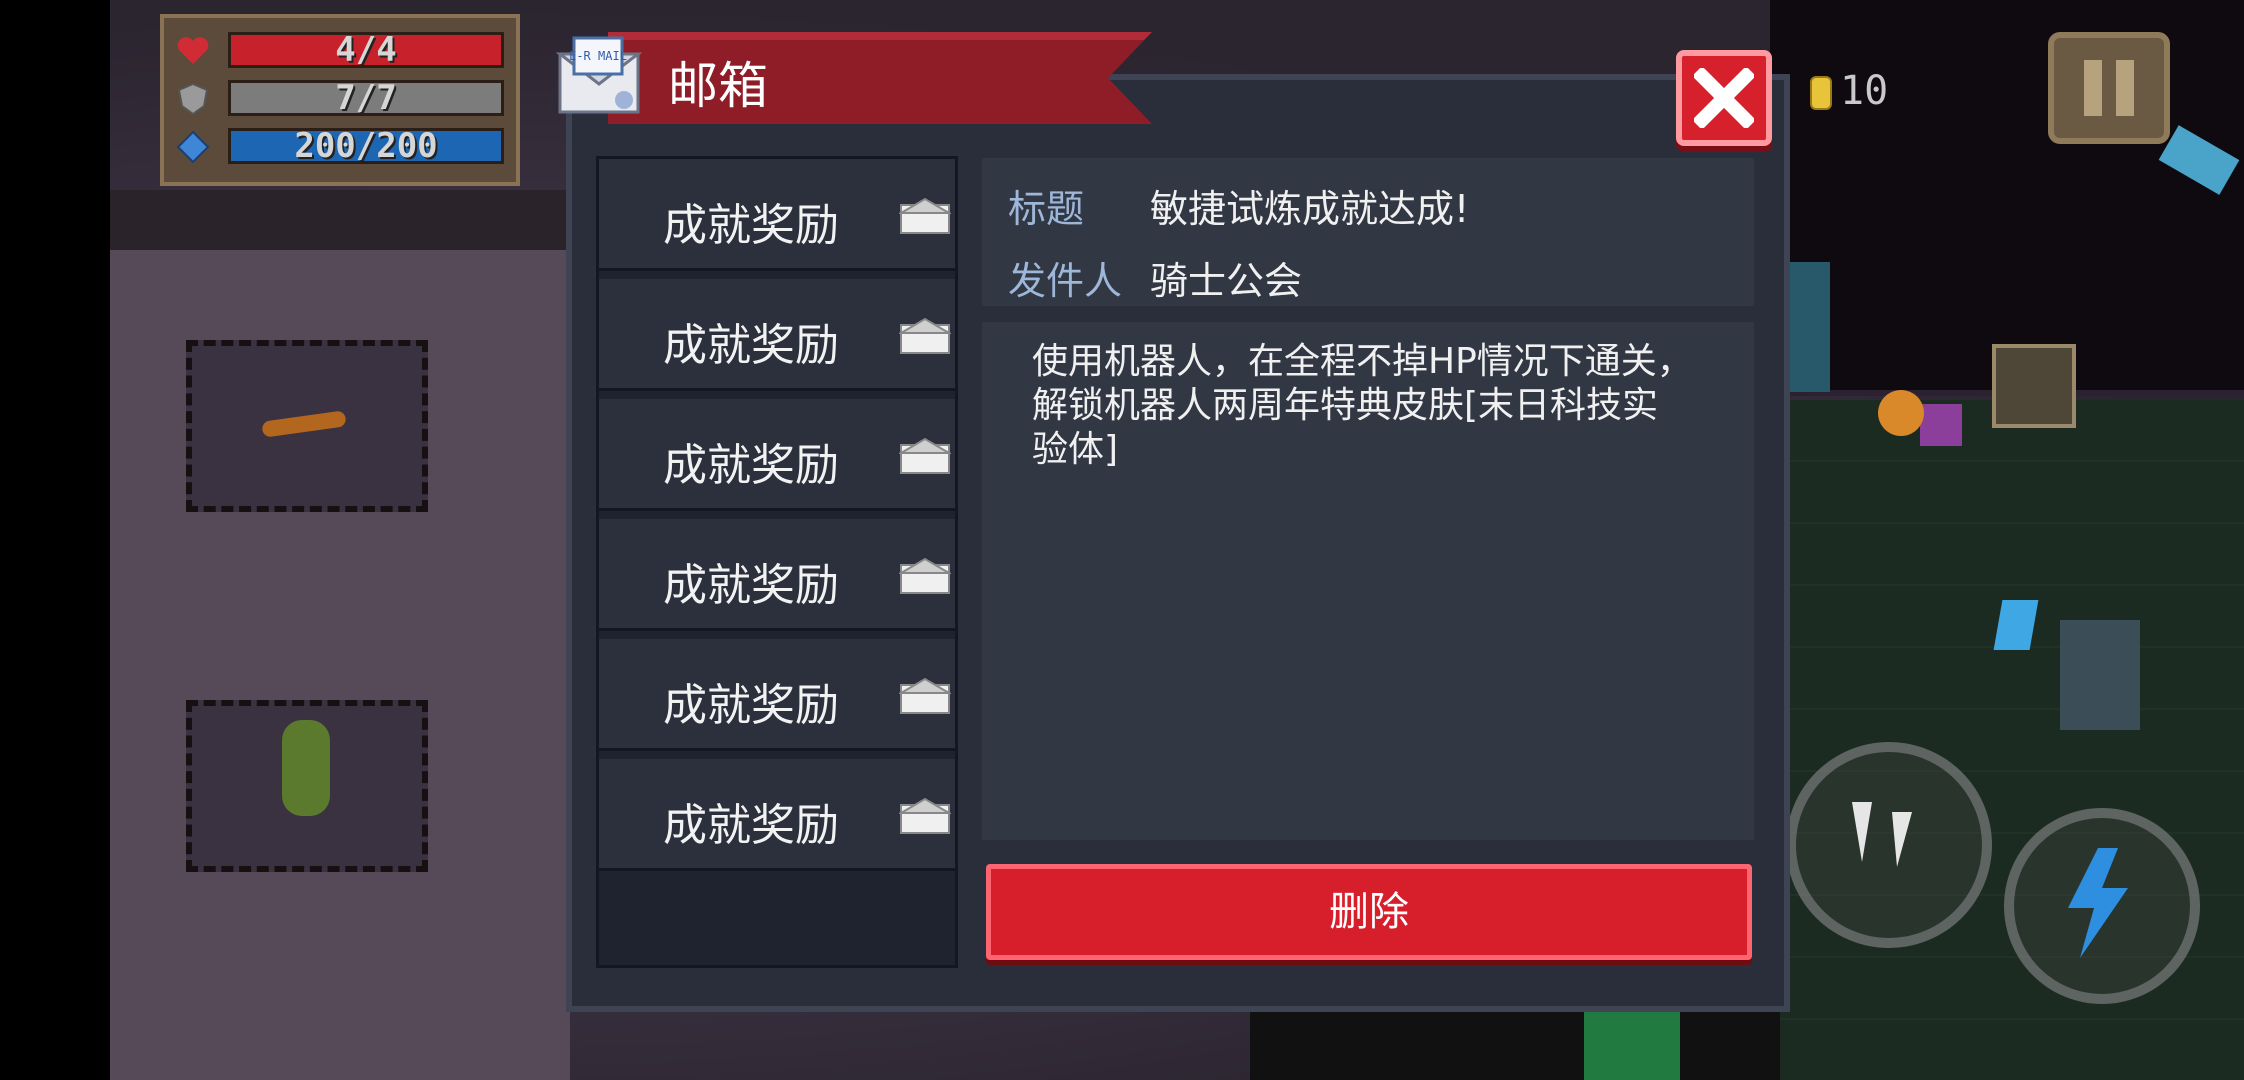 The height and width of the screenshot is (1080, 2244). I want to click on energy-crystal-icon, so click(193, 147).